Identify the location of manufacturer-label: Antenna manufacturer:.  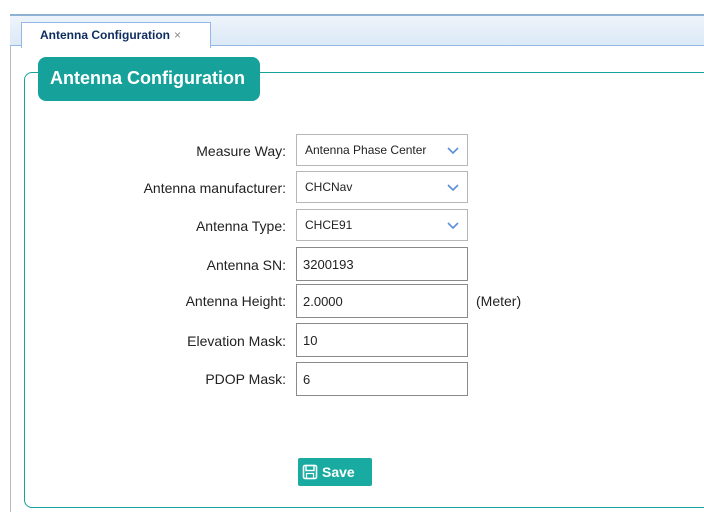
(214, 188).